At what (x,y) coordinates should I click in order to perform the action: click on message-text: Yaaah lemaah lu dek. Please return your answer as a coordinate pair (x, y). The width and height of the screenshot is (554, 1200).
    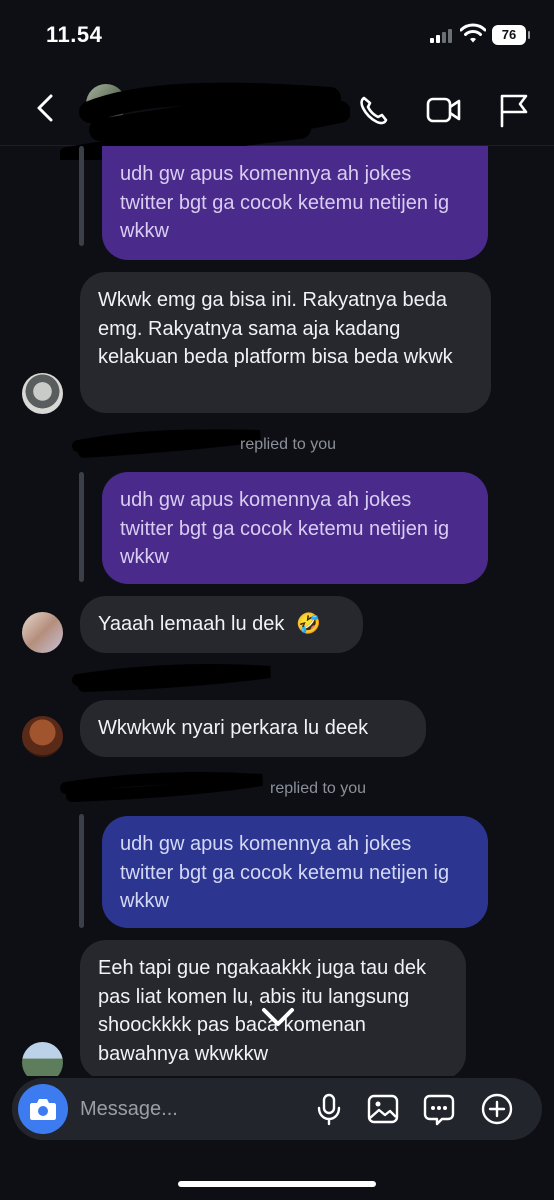
    Looking at the image, I should click on (191, 624).